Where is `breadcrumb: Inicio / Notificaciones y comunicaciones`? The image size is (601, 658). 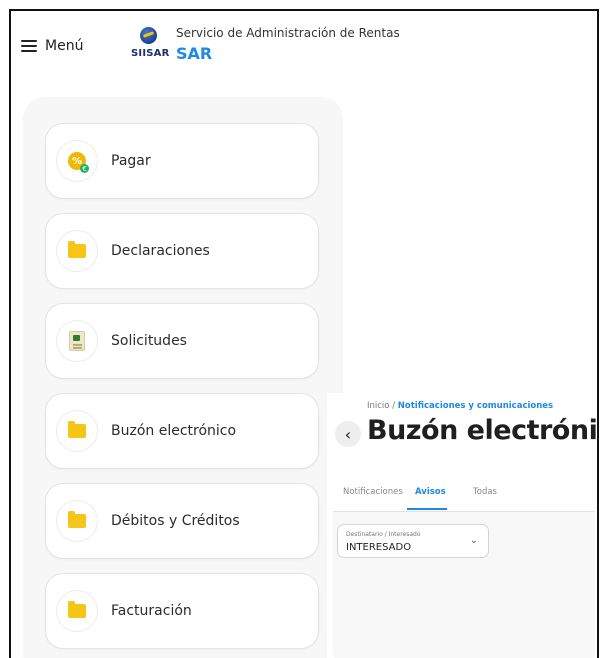 breadcrumb: Inicio / Notificaciones y comunicaciones is located at coordinates (460, 406).